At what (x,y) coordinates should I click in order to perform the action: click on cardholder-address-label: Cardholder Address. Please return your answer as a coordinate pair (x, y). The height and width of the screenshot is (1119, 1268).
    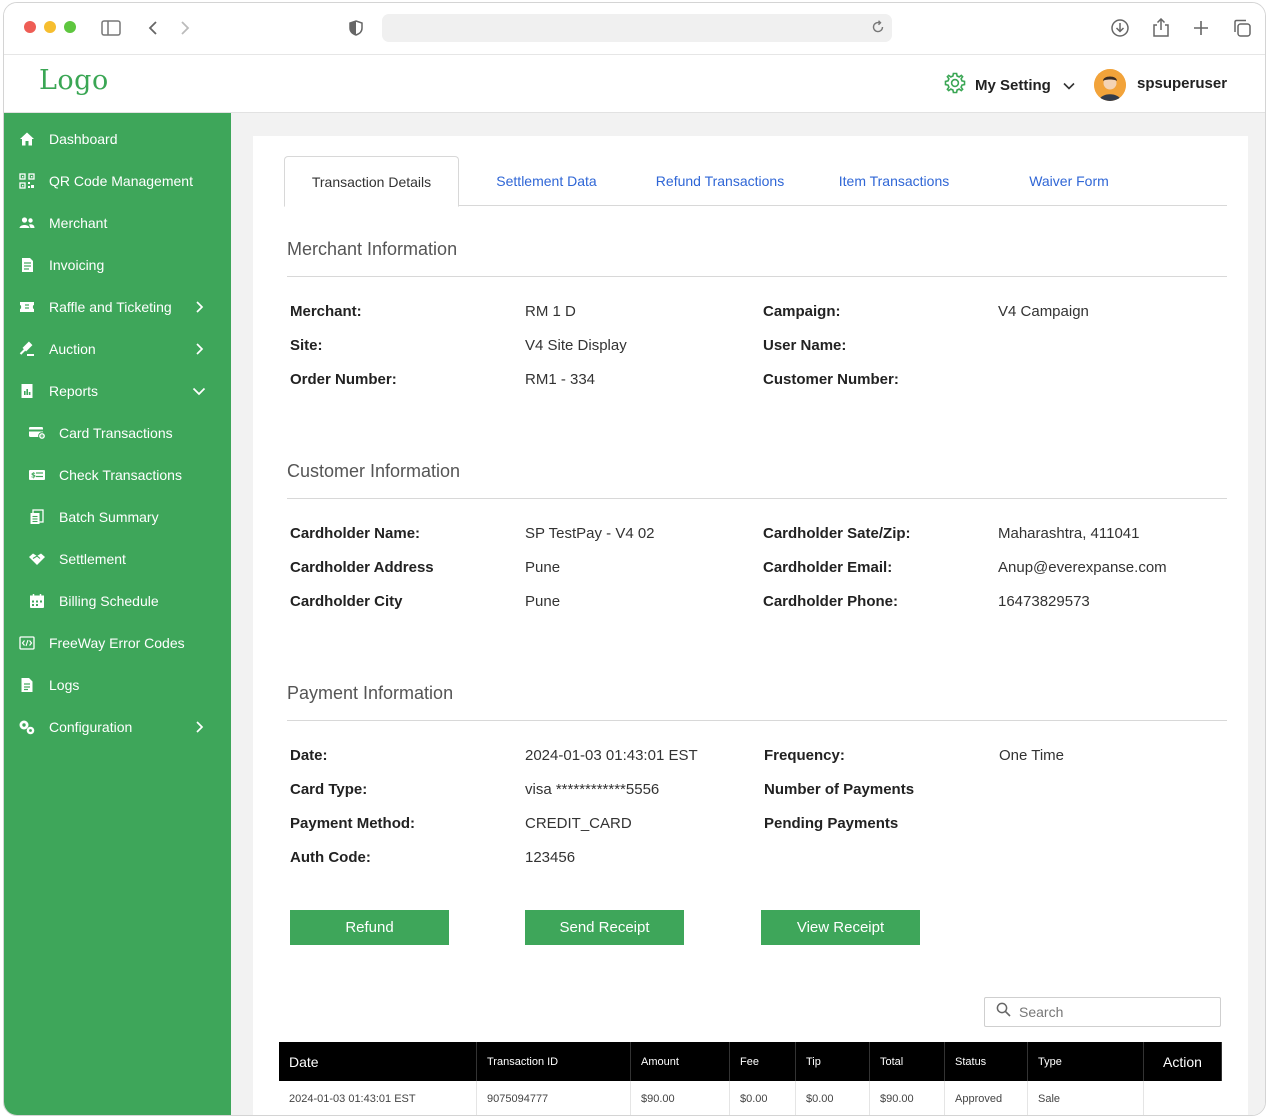
    Looking at the image, I should click on (362, 567).